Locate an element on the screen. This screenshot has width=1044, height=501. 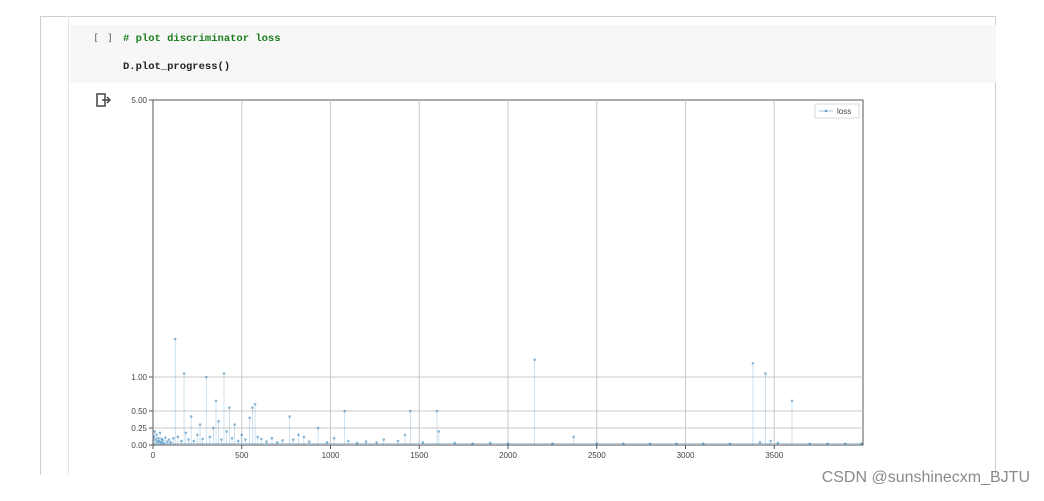
y-tick-label: 0.25 is located at coordinates (139, 428).